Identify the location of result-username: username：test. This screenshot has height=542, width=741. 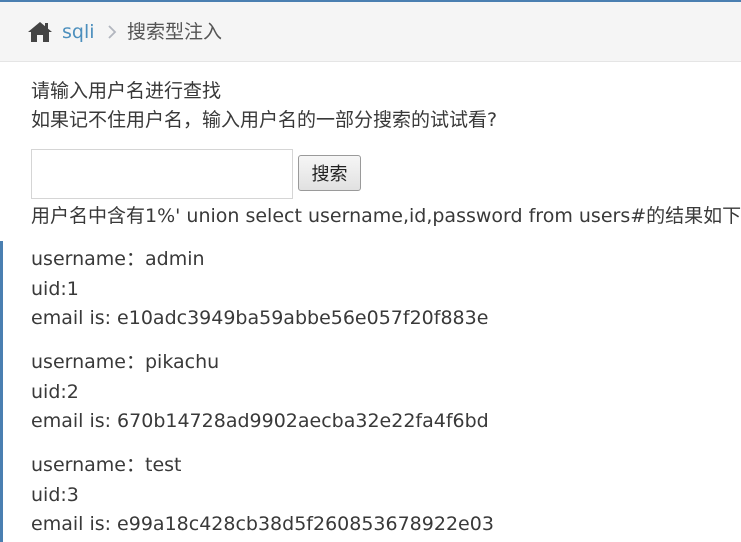
(106, 465).